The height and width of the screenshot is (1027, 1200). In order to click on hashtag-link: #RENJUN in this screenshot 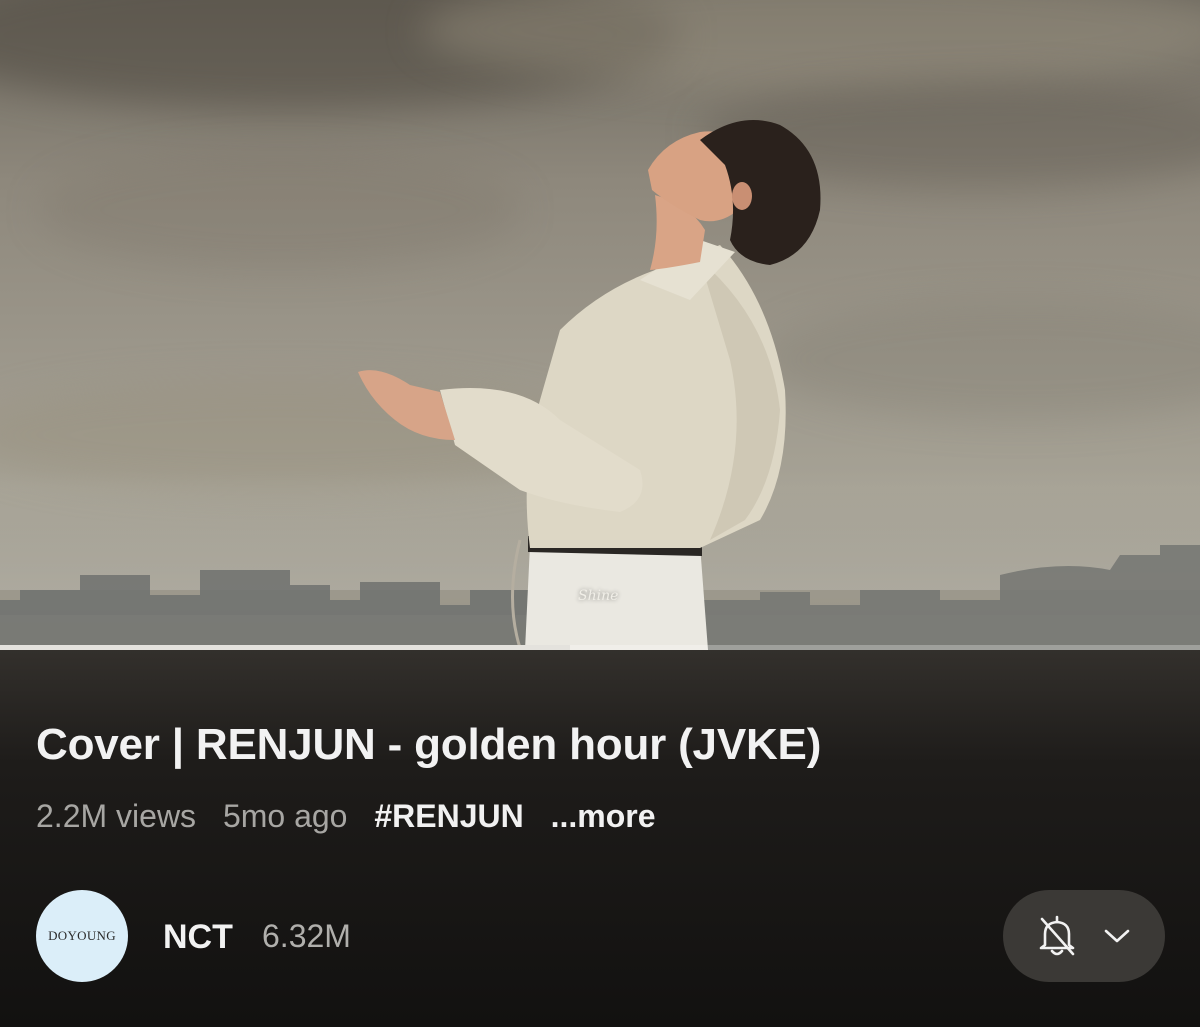, I will do `click(448, 816)`.